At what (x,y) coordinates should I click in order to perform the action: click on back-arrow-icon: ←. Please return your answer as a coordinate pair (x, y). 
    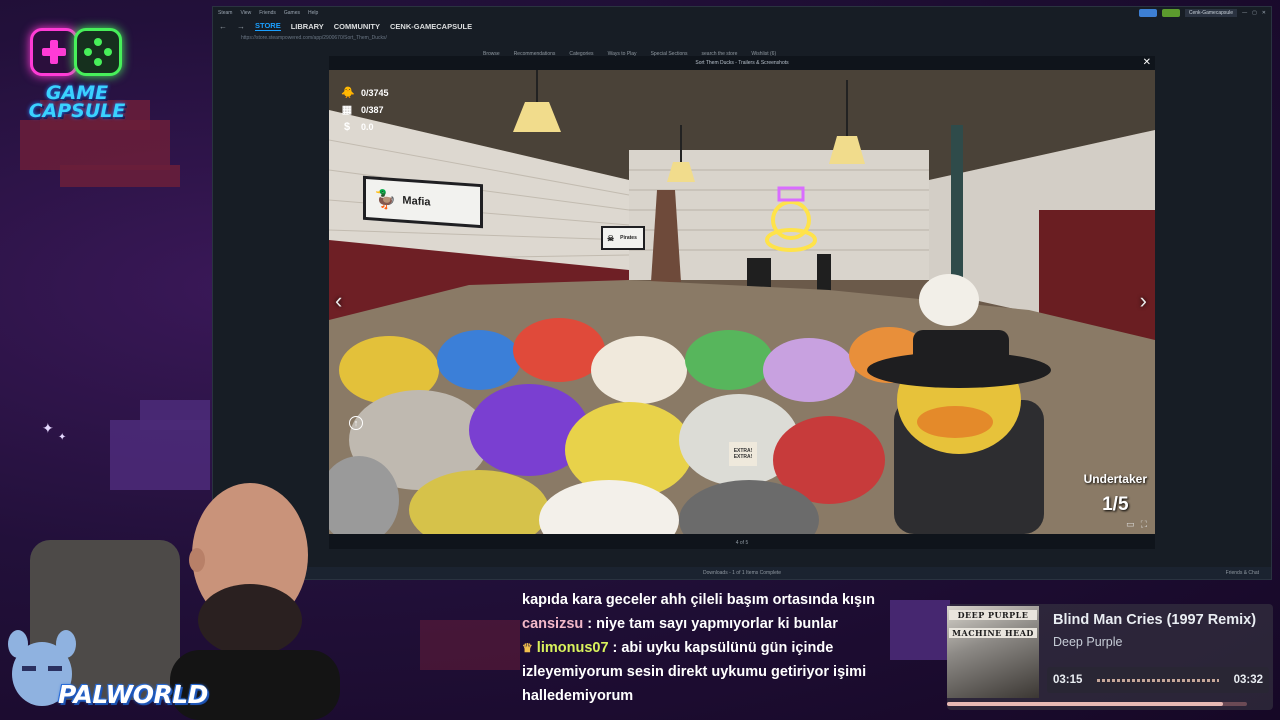
    Looking at the image, I should click on (223, 26).